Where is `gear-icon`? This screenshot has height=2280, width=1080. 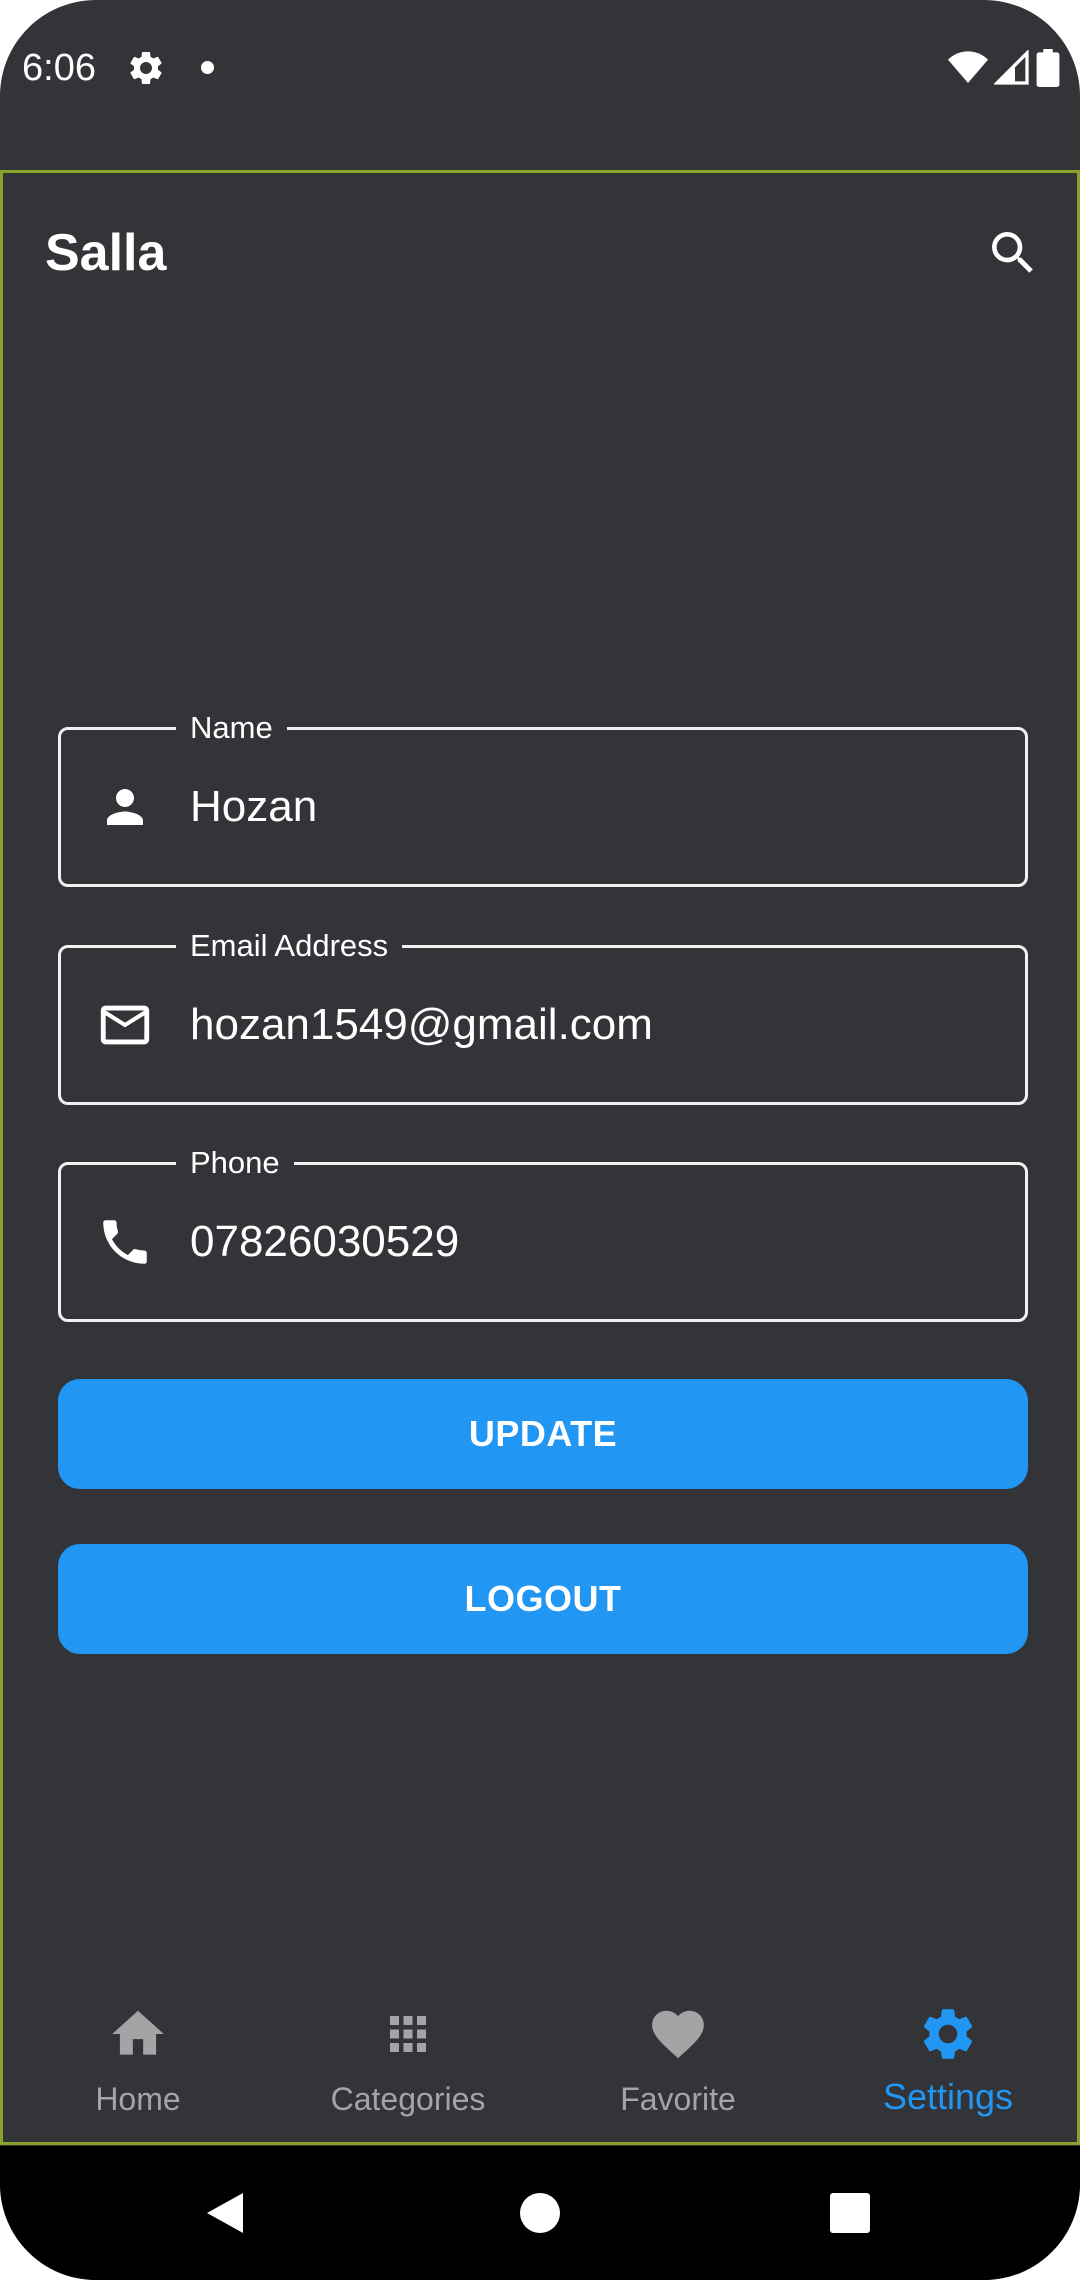 gear-icon is located at coordinates (948, 2034).